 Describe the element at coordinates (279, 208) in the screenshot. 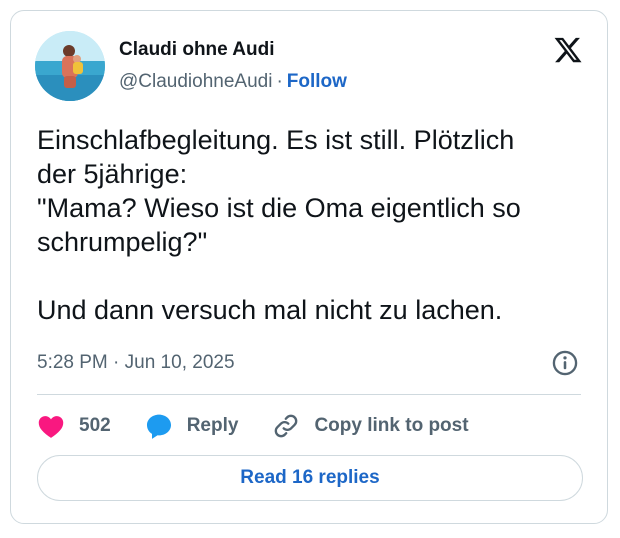

I see `tweet-line: "Mama? Wieso ist die Oma eigentlich so` at that location.